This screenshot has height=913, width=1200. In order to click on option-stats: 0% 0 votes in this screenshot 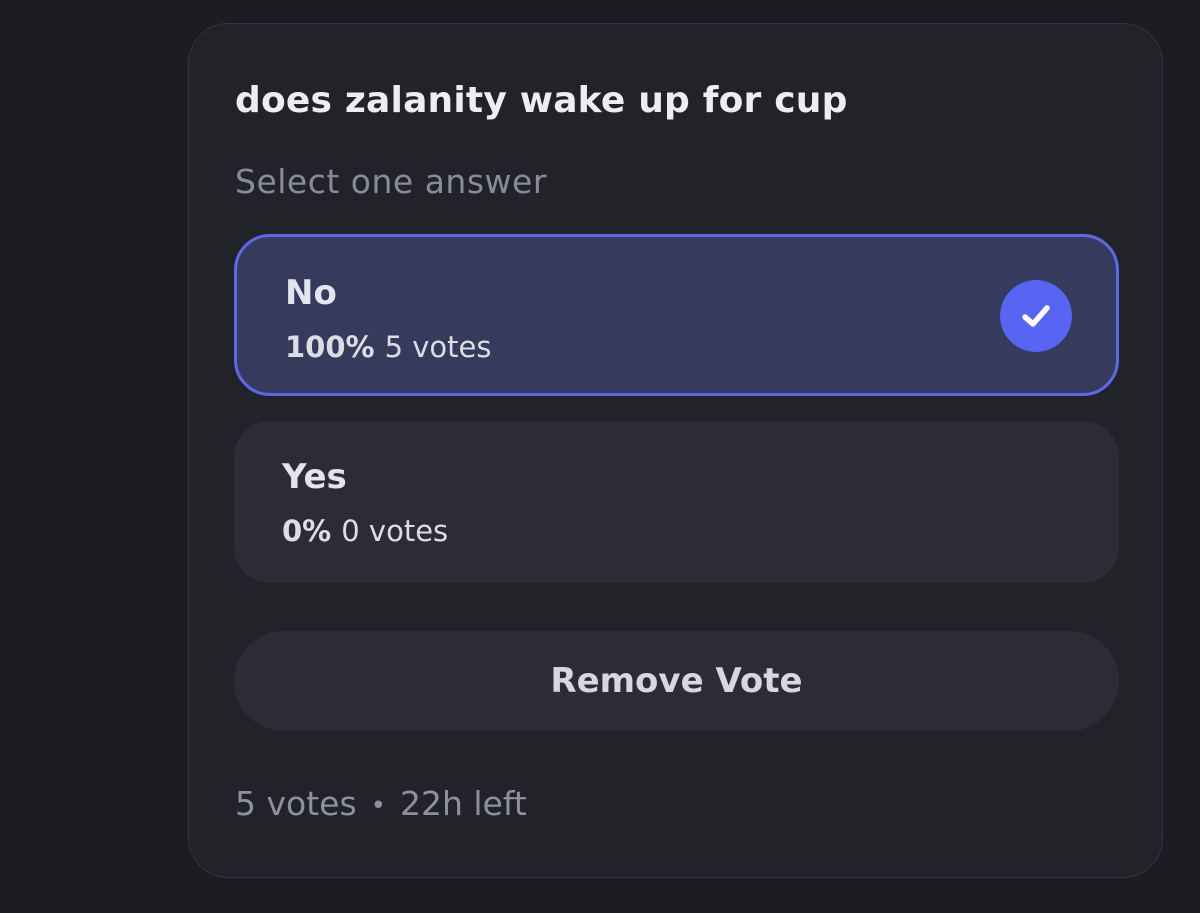, I will do `click(365, 531)`.